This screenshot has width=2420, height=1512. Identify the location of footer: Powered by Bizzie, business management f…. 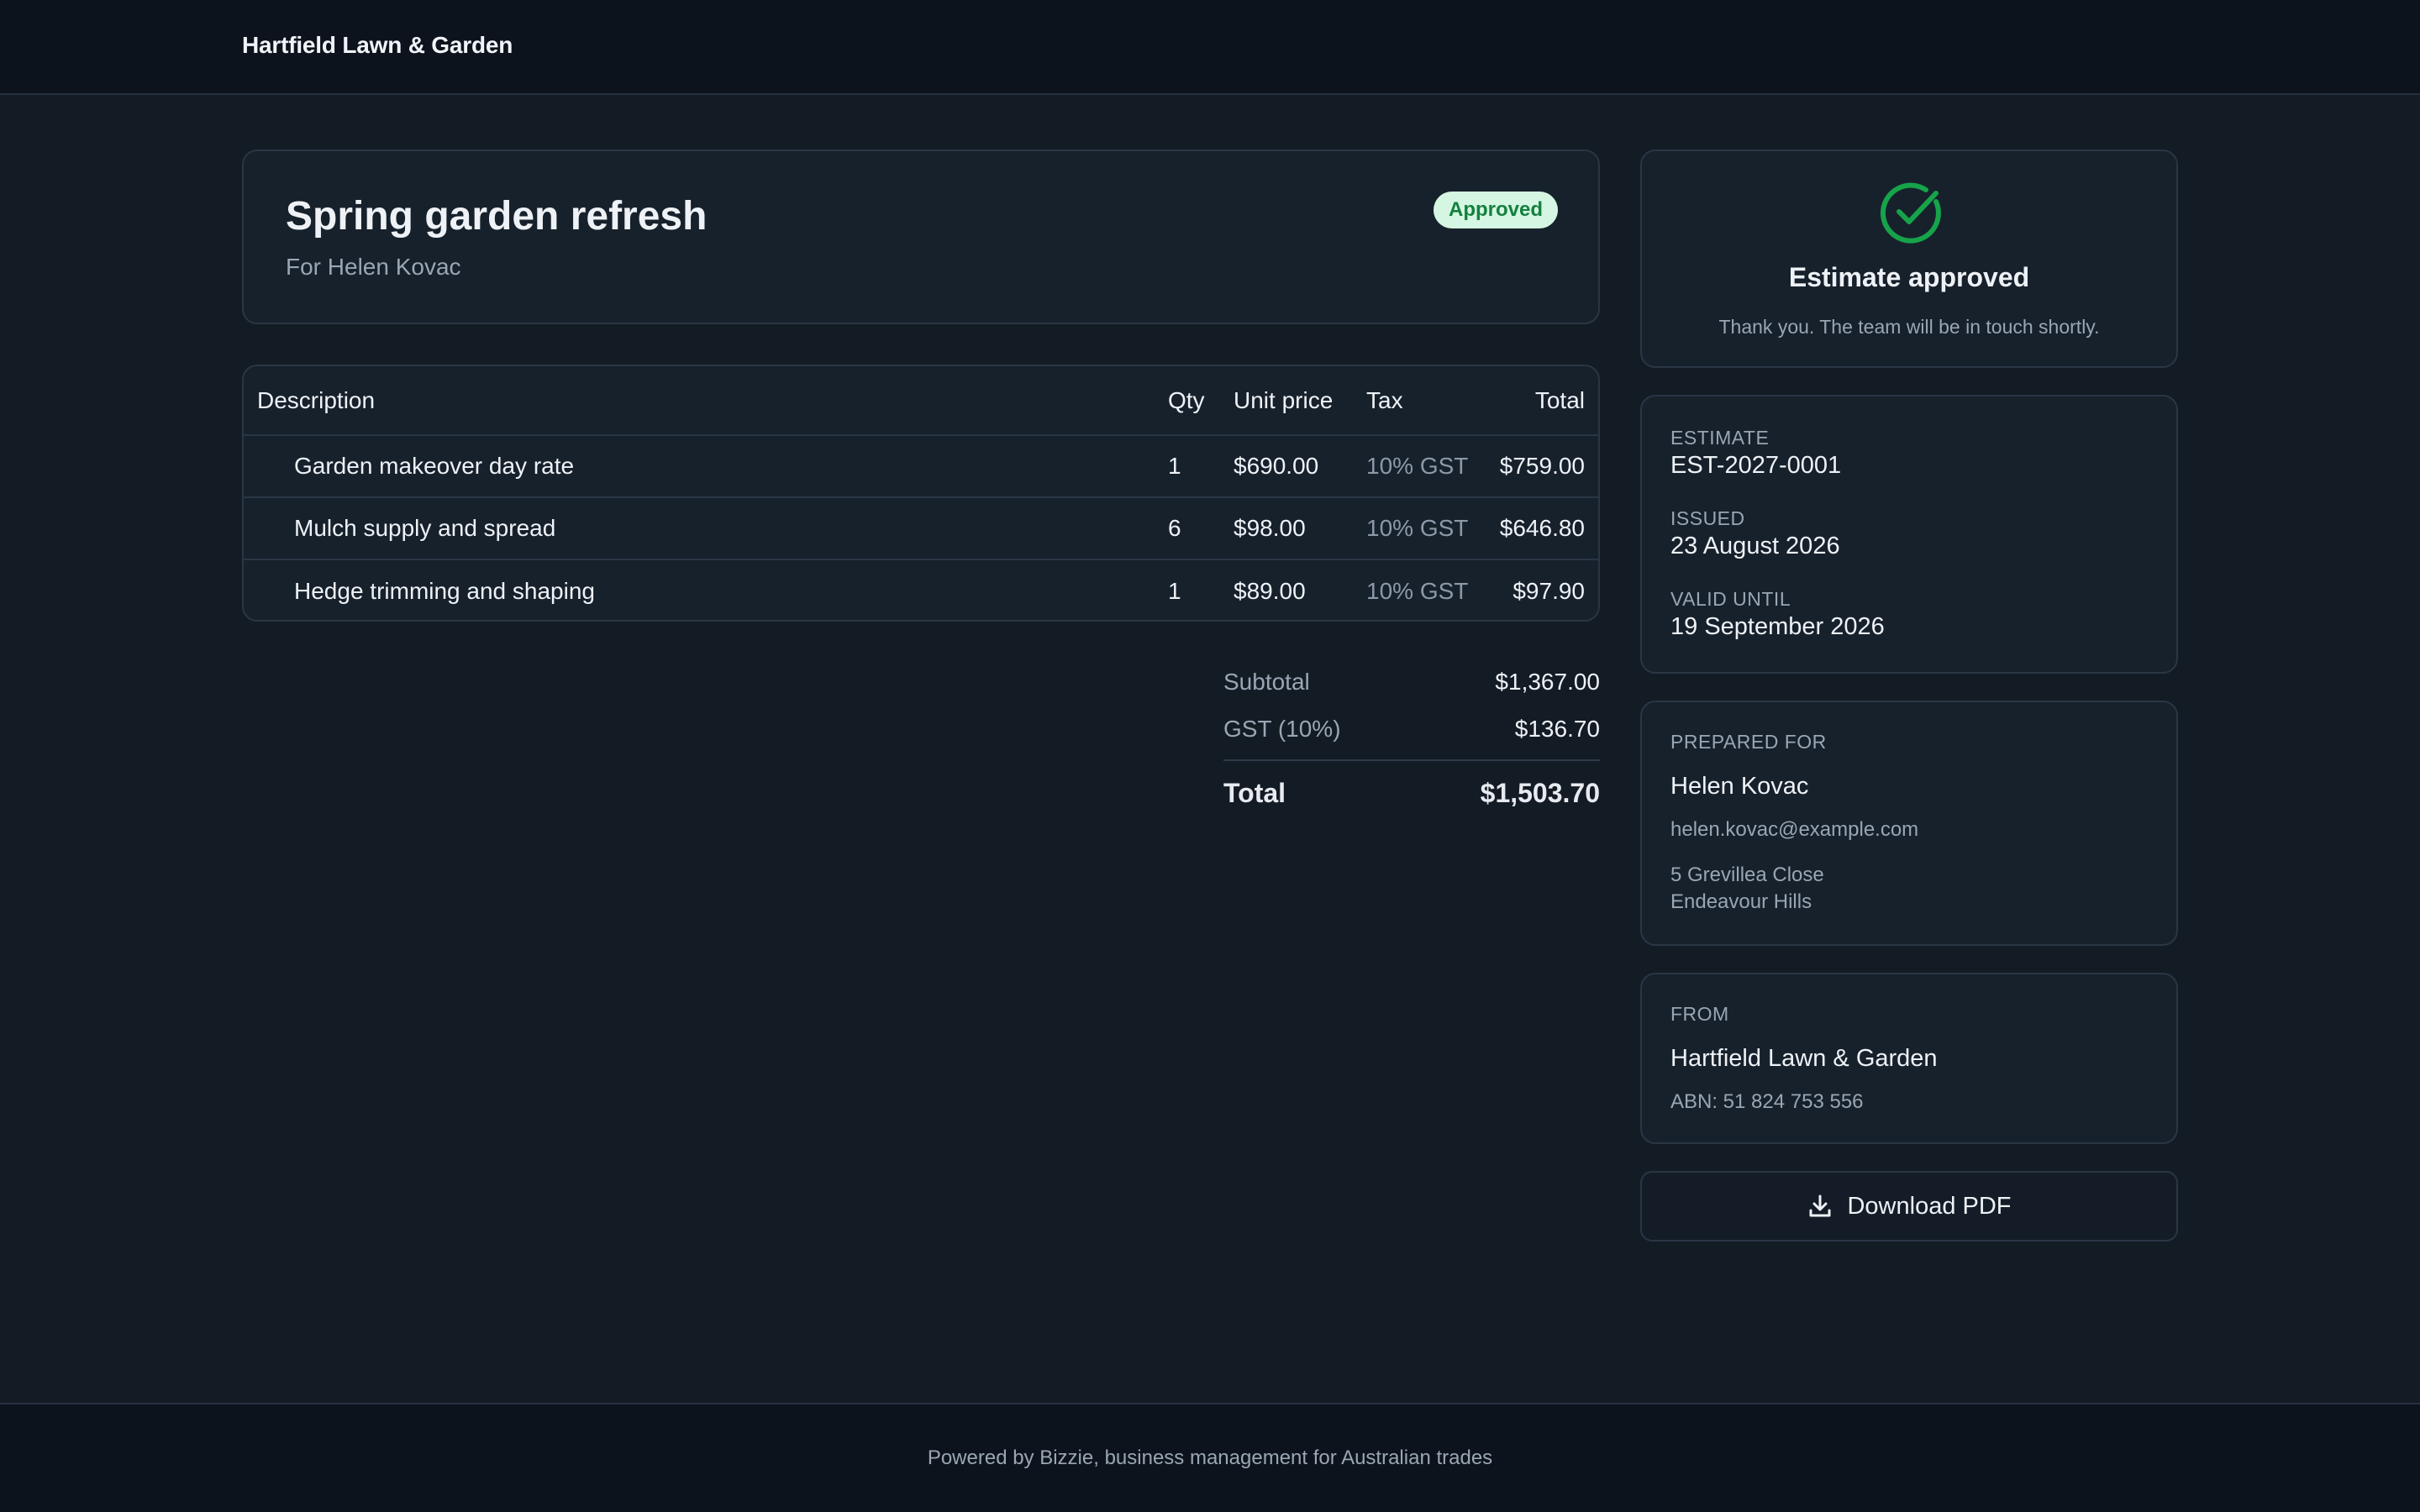
(1210, 1457).